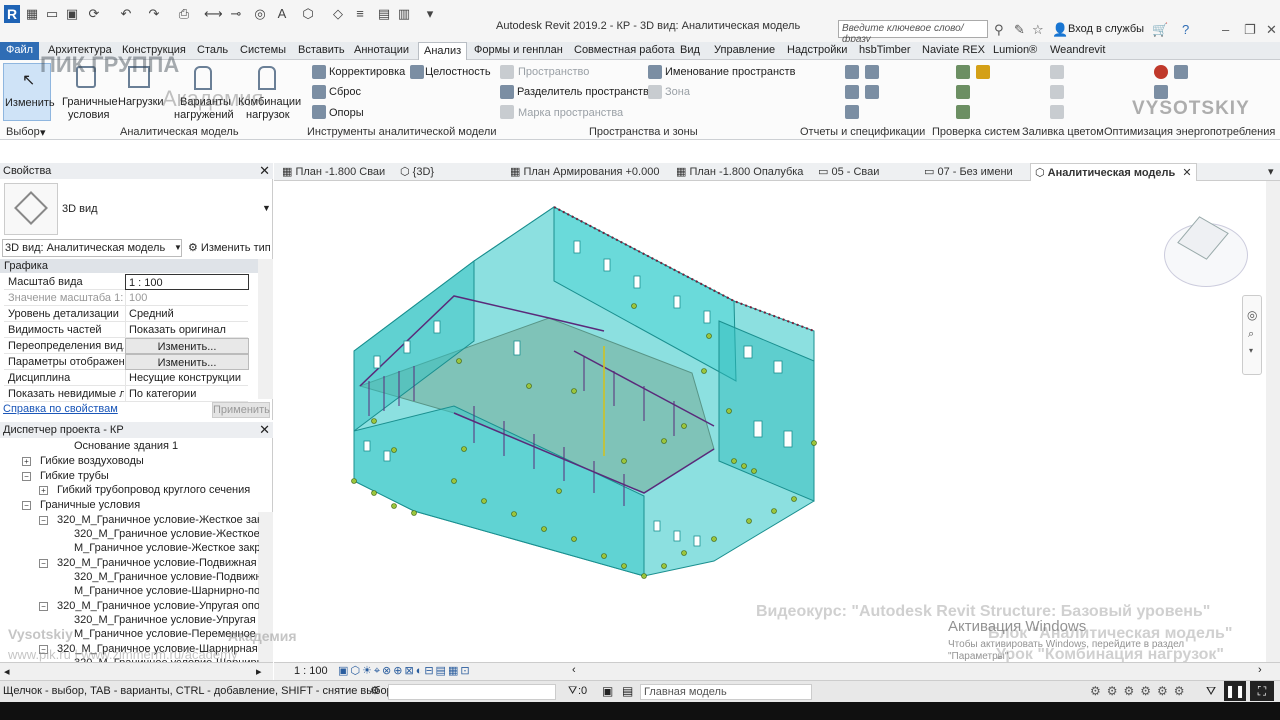 This screenshot has height=720, width=1280. I want to click on dimension-icon: ⊸, so click(236, 14).